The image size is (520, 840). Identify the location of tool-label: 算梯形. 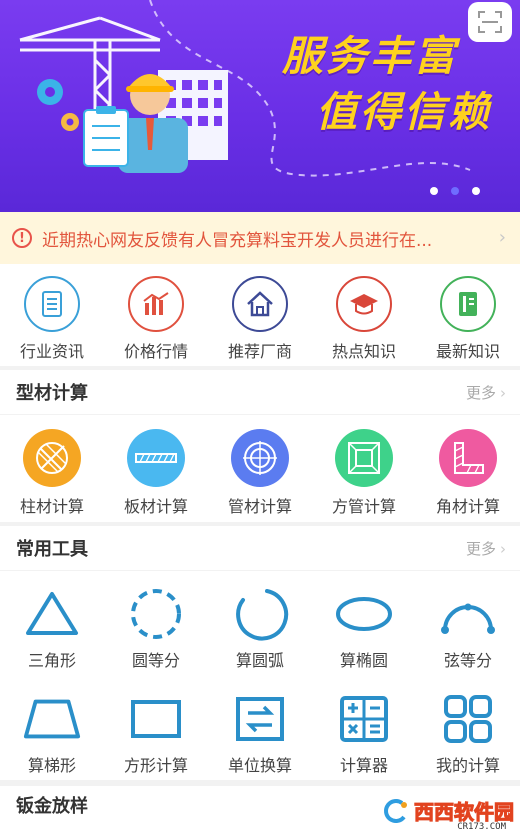
(51, 765).